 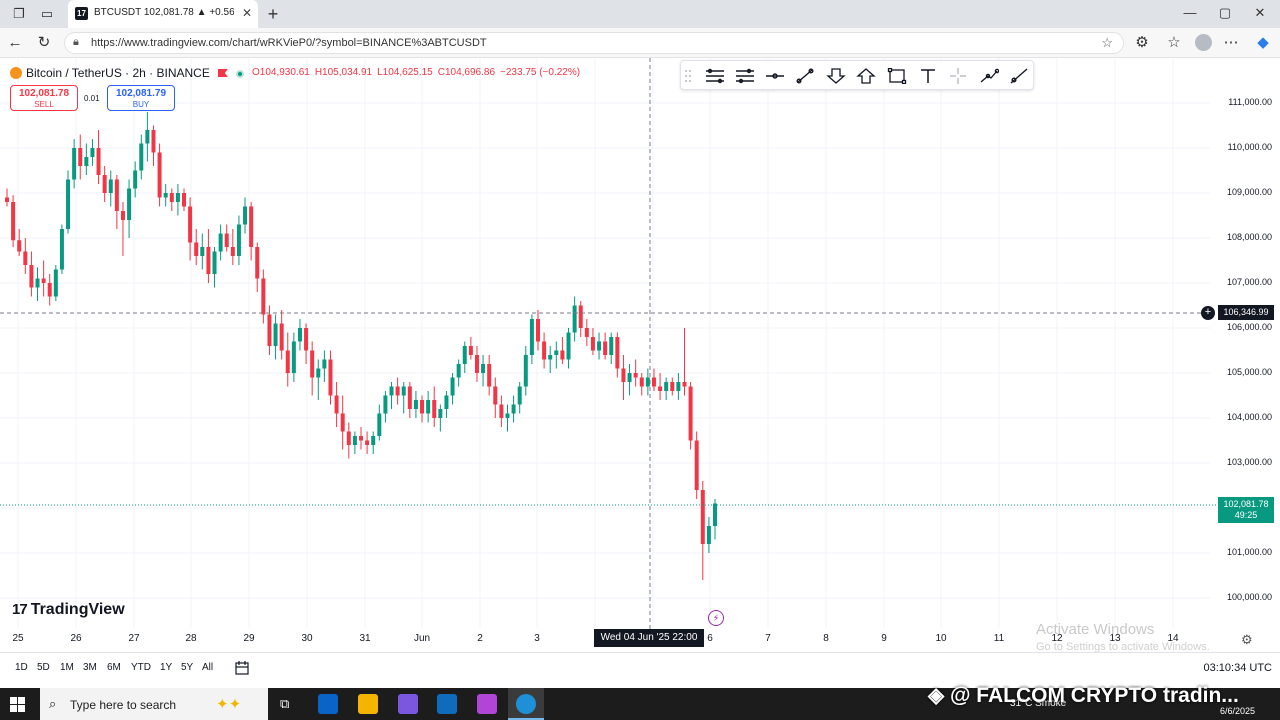 What do you see at coordinates (67, 667) in the screenshot?
I see `range-button-1m: 1M` at bounding box center [67, 667].